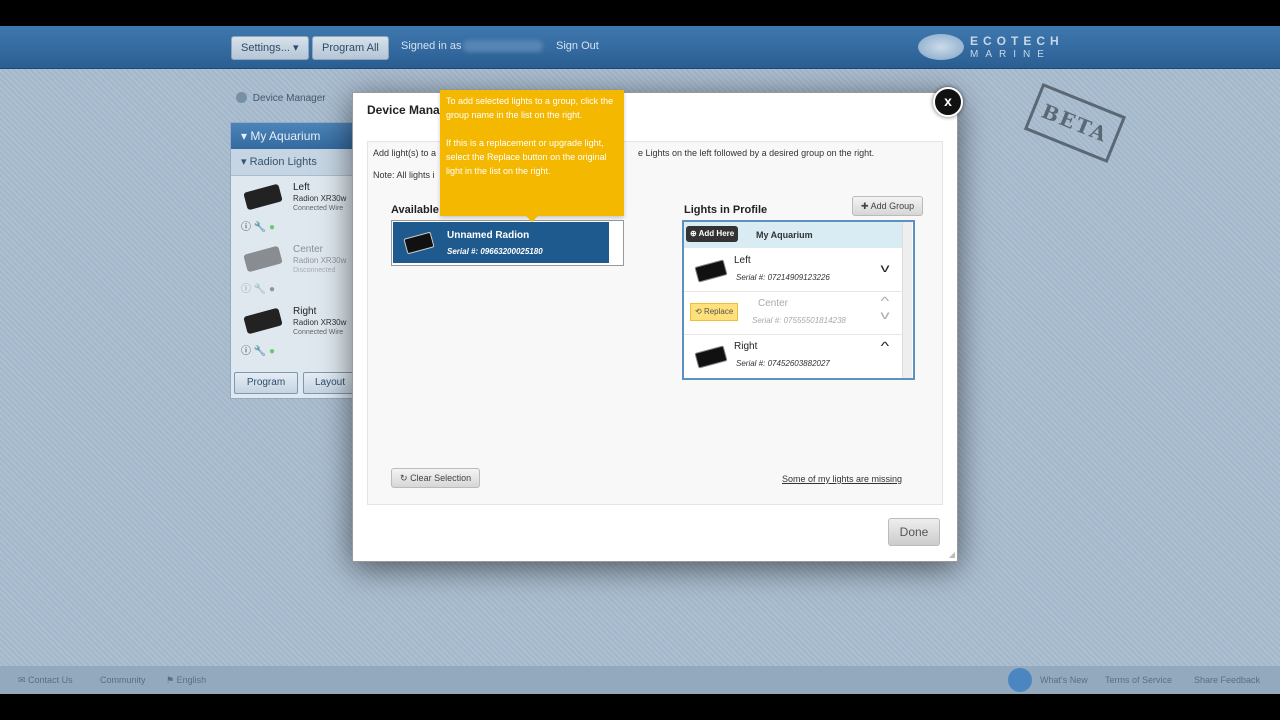 The width and height of the screenshot is (1280, 720). I want to click on replace-icon: ⟲, so click(698, 311).